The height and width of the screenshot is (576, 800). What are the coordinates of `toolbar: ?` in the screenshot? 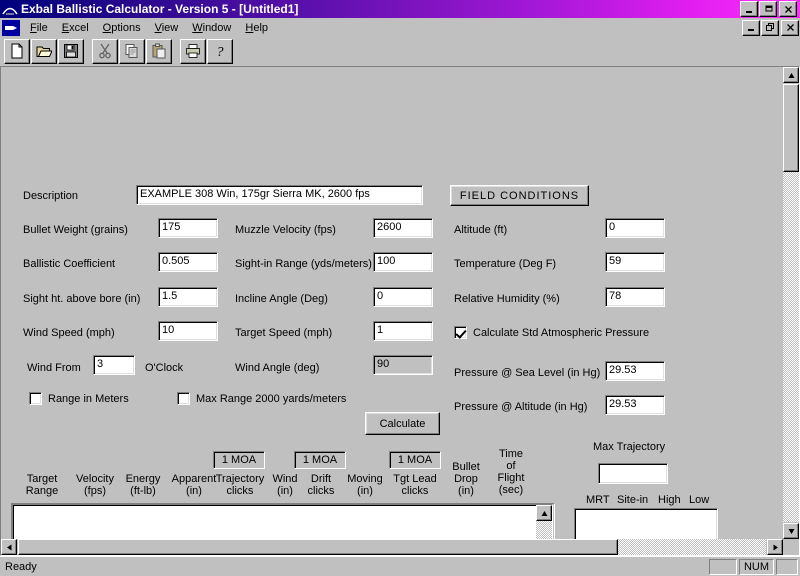 It's located at (400, 51).